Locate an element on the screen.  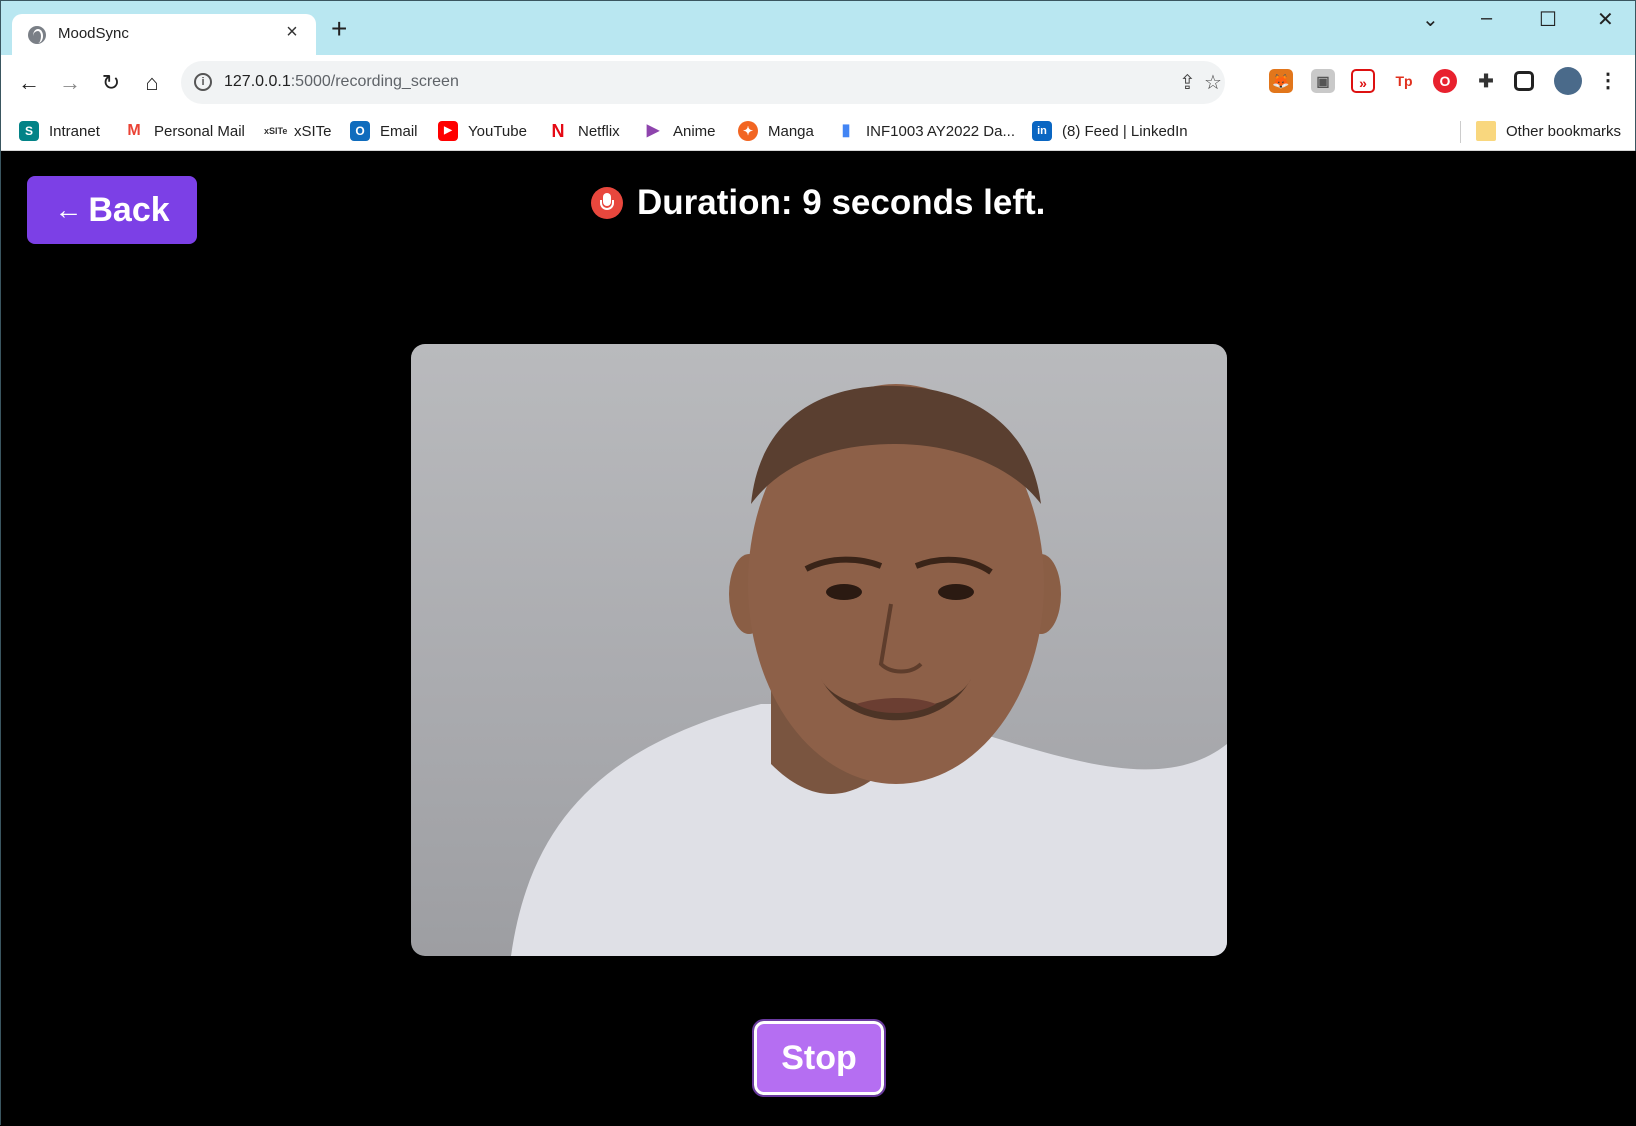
netflix-icon: N is located at coordinates (558, 131).